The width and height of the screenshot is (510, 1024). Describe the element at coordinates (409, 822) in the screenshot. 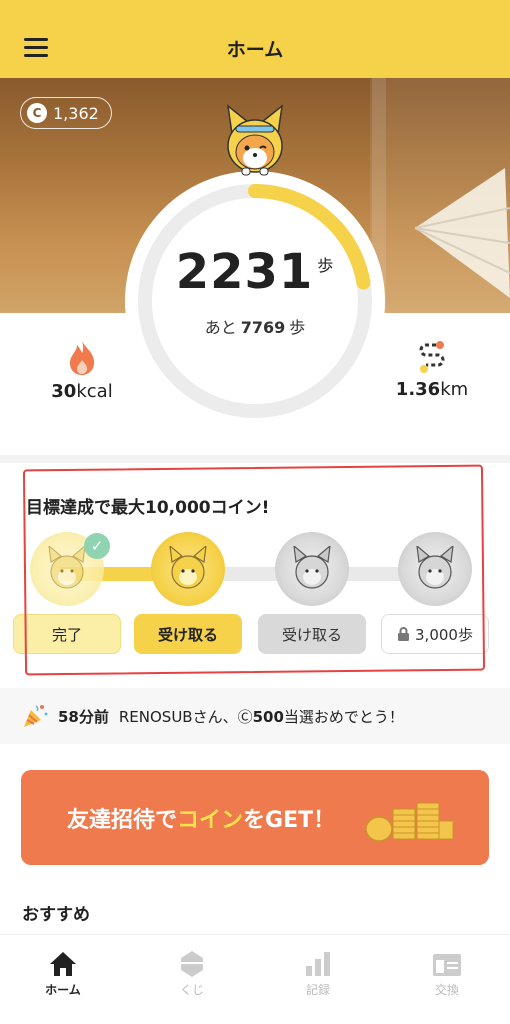

I see `coin-stack-icon` at that location.